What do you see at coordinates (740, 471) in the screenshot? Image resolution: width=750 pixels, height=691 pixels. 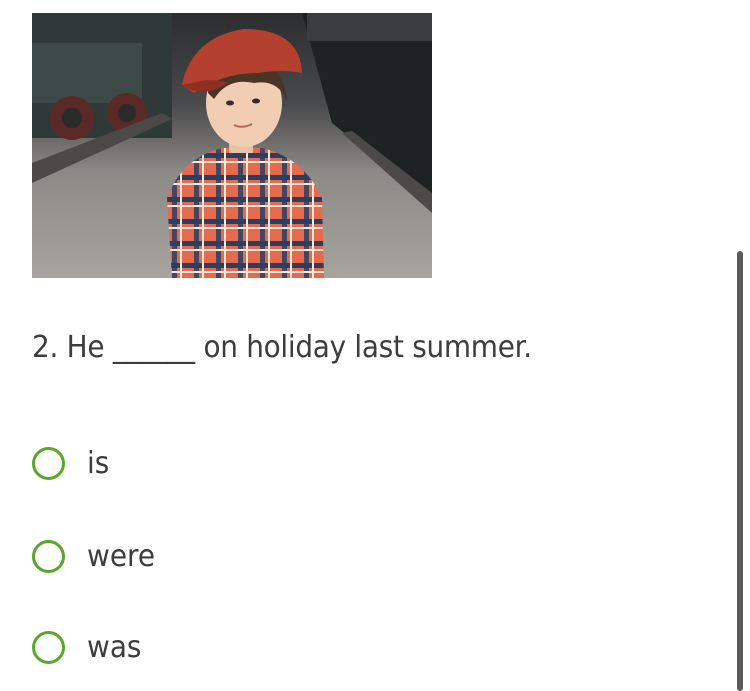 I see `scrollbar-thumb` at bounding box center [740, 471].